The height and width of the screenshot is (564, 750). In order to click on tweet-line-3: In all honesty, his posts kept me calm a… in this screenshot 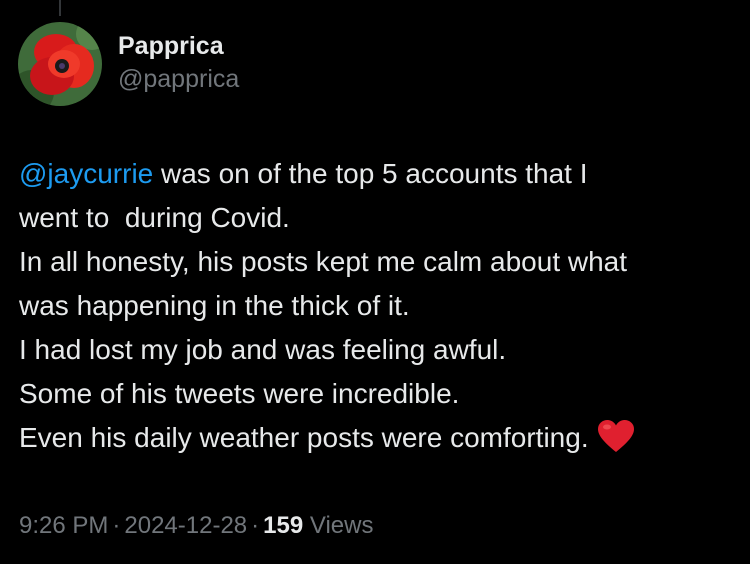, I will do `click(323, 261)`.